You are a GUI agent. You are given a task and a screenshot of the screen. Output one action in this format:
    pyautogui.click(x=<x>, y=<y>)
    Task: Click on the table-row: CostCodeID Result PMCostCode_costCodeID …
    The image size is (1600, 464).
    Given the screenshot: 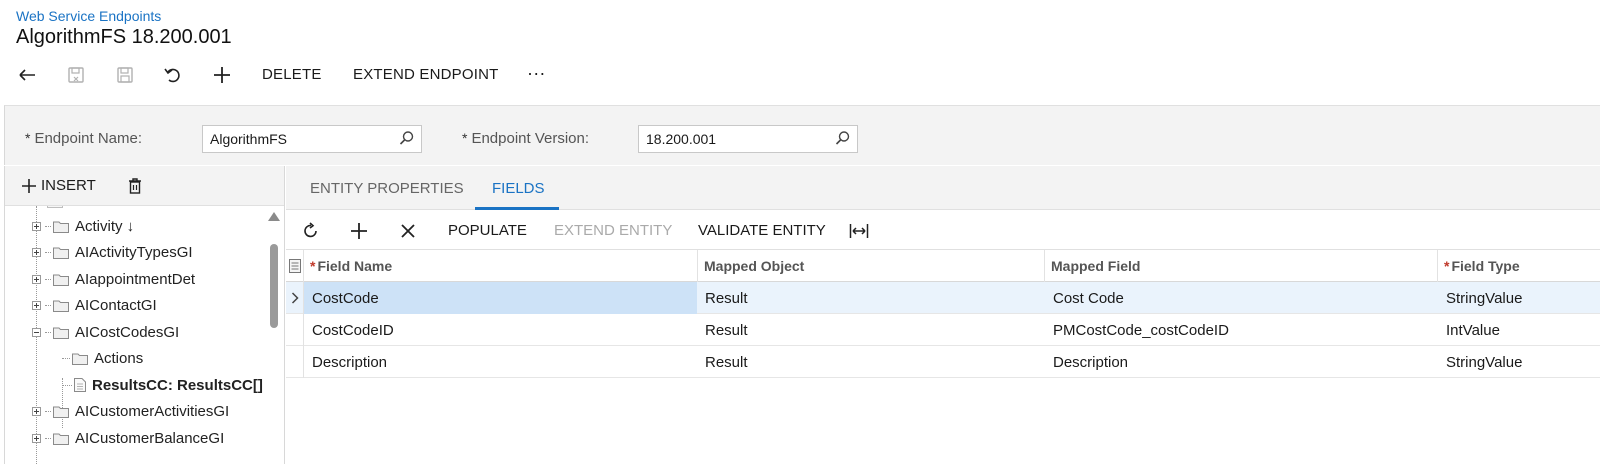 What is the action you would take?
    pyautogui.click(x=943, y=330)
    